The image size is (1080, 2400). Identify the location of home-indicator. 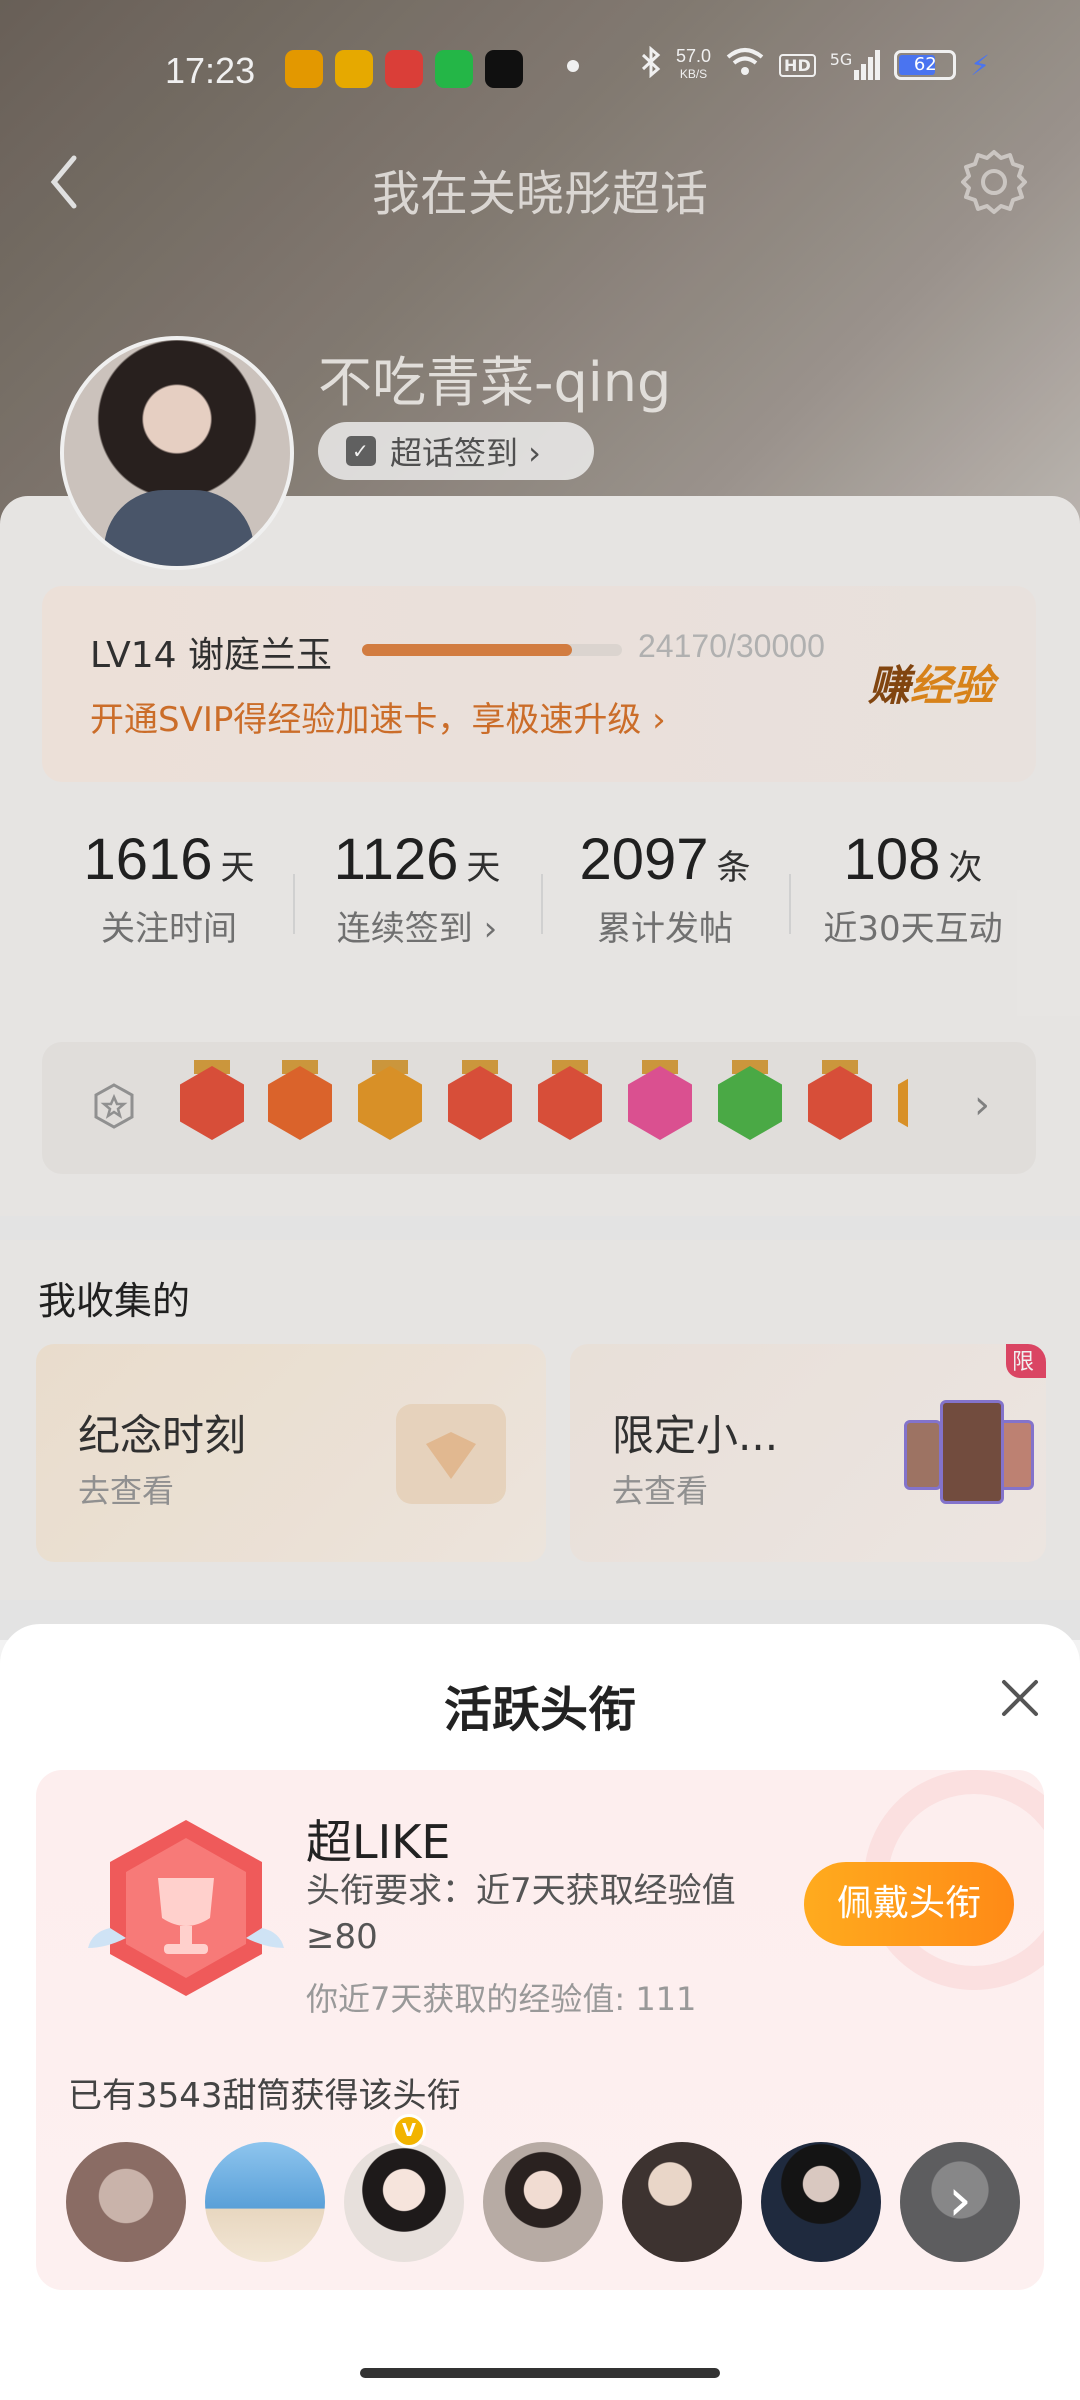
(540, 2373).